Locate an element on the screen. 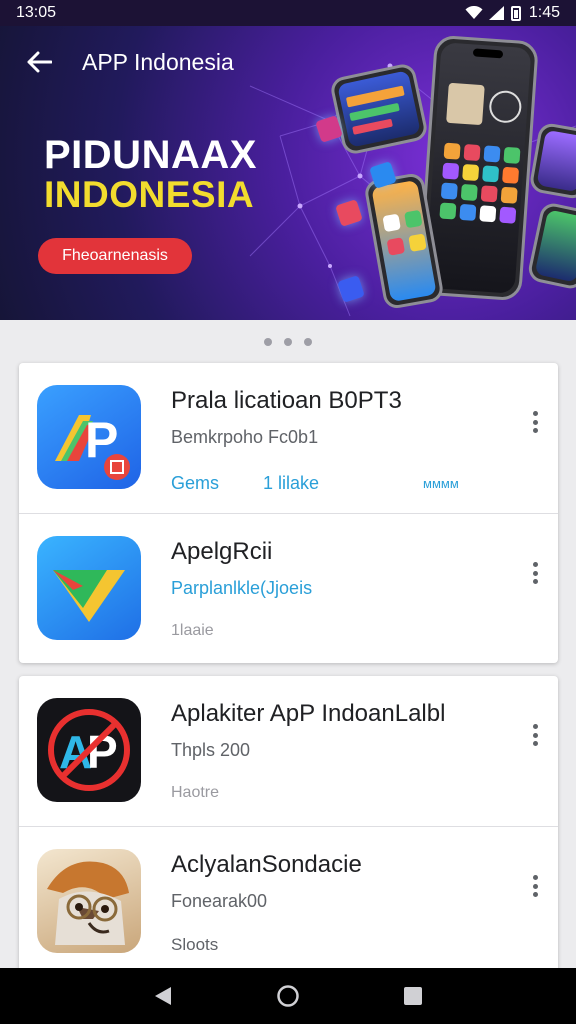 This screenshot has height=1024, width=576. back-arrow-icon is located at coordinates (39, 62).